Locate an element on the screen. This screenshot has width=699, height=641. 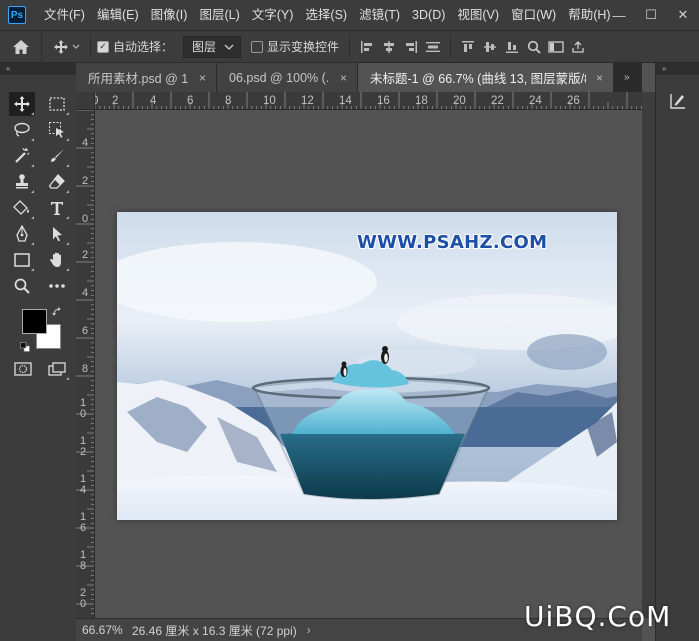
vertical-scrollbar is located at coordinates (648, 355).